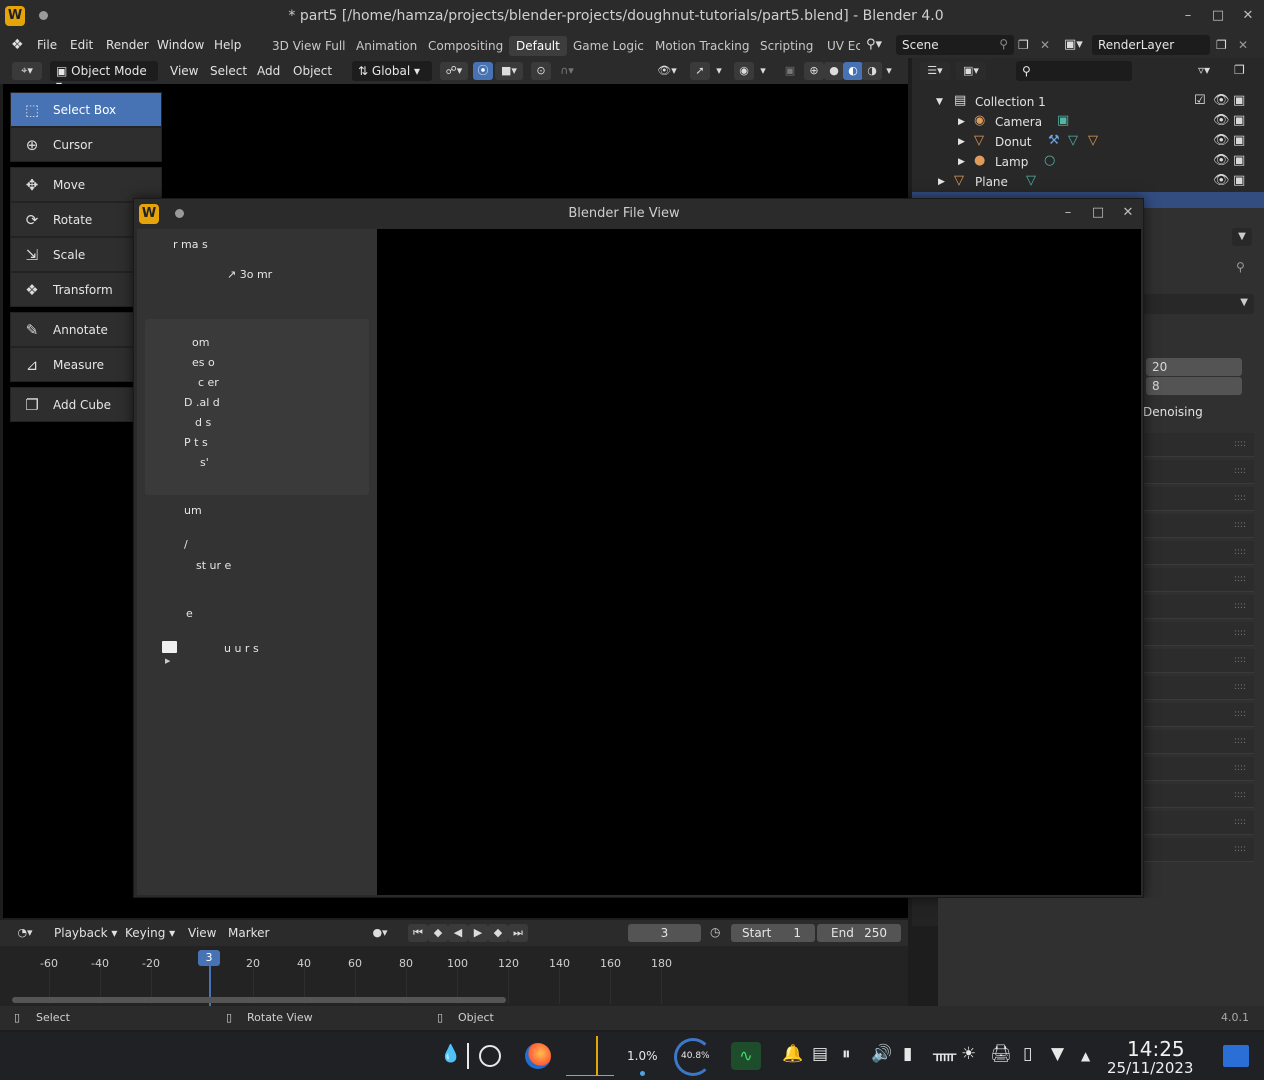  I want to click on timeline-view-menu: View, so click(202, 933).